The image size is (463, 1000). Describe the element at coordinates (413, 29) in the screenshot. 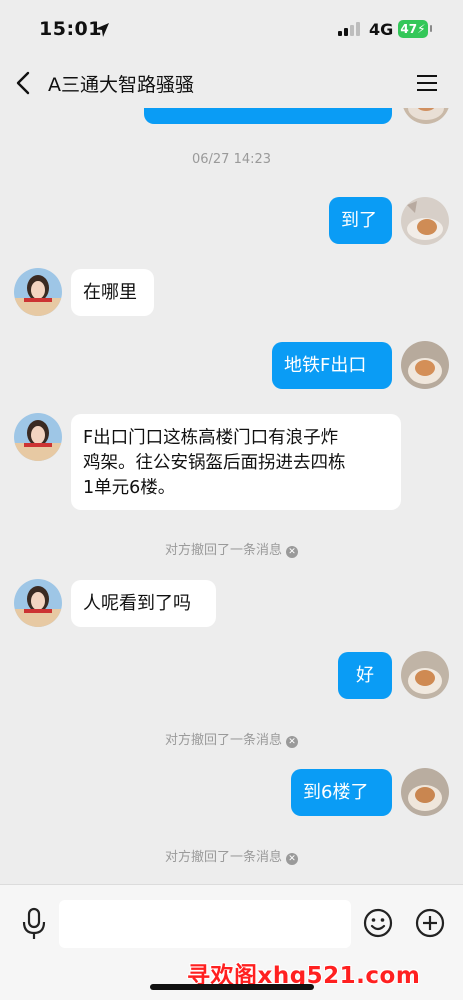

I see `battery-icon: 47⚡` at that location.